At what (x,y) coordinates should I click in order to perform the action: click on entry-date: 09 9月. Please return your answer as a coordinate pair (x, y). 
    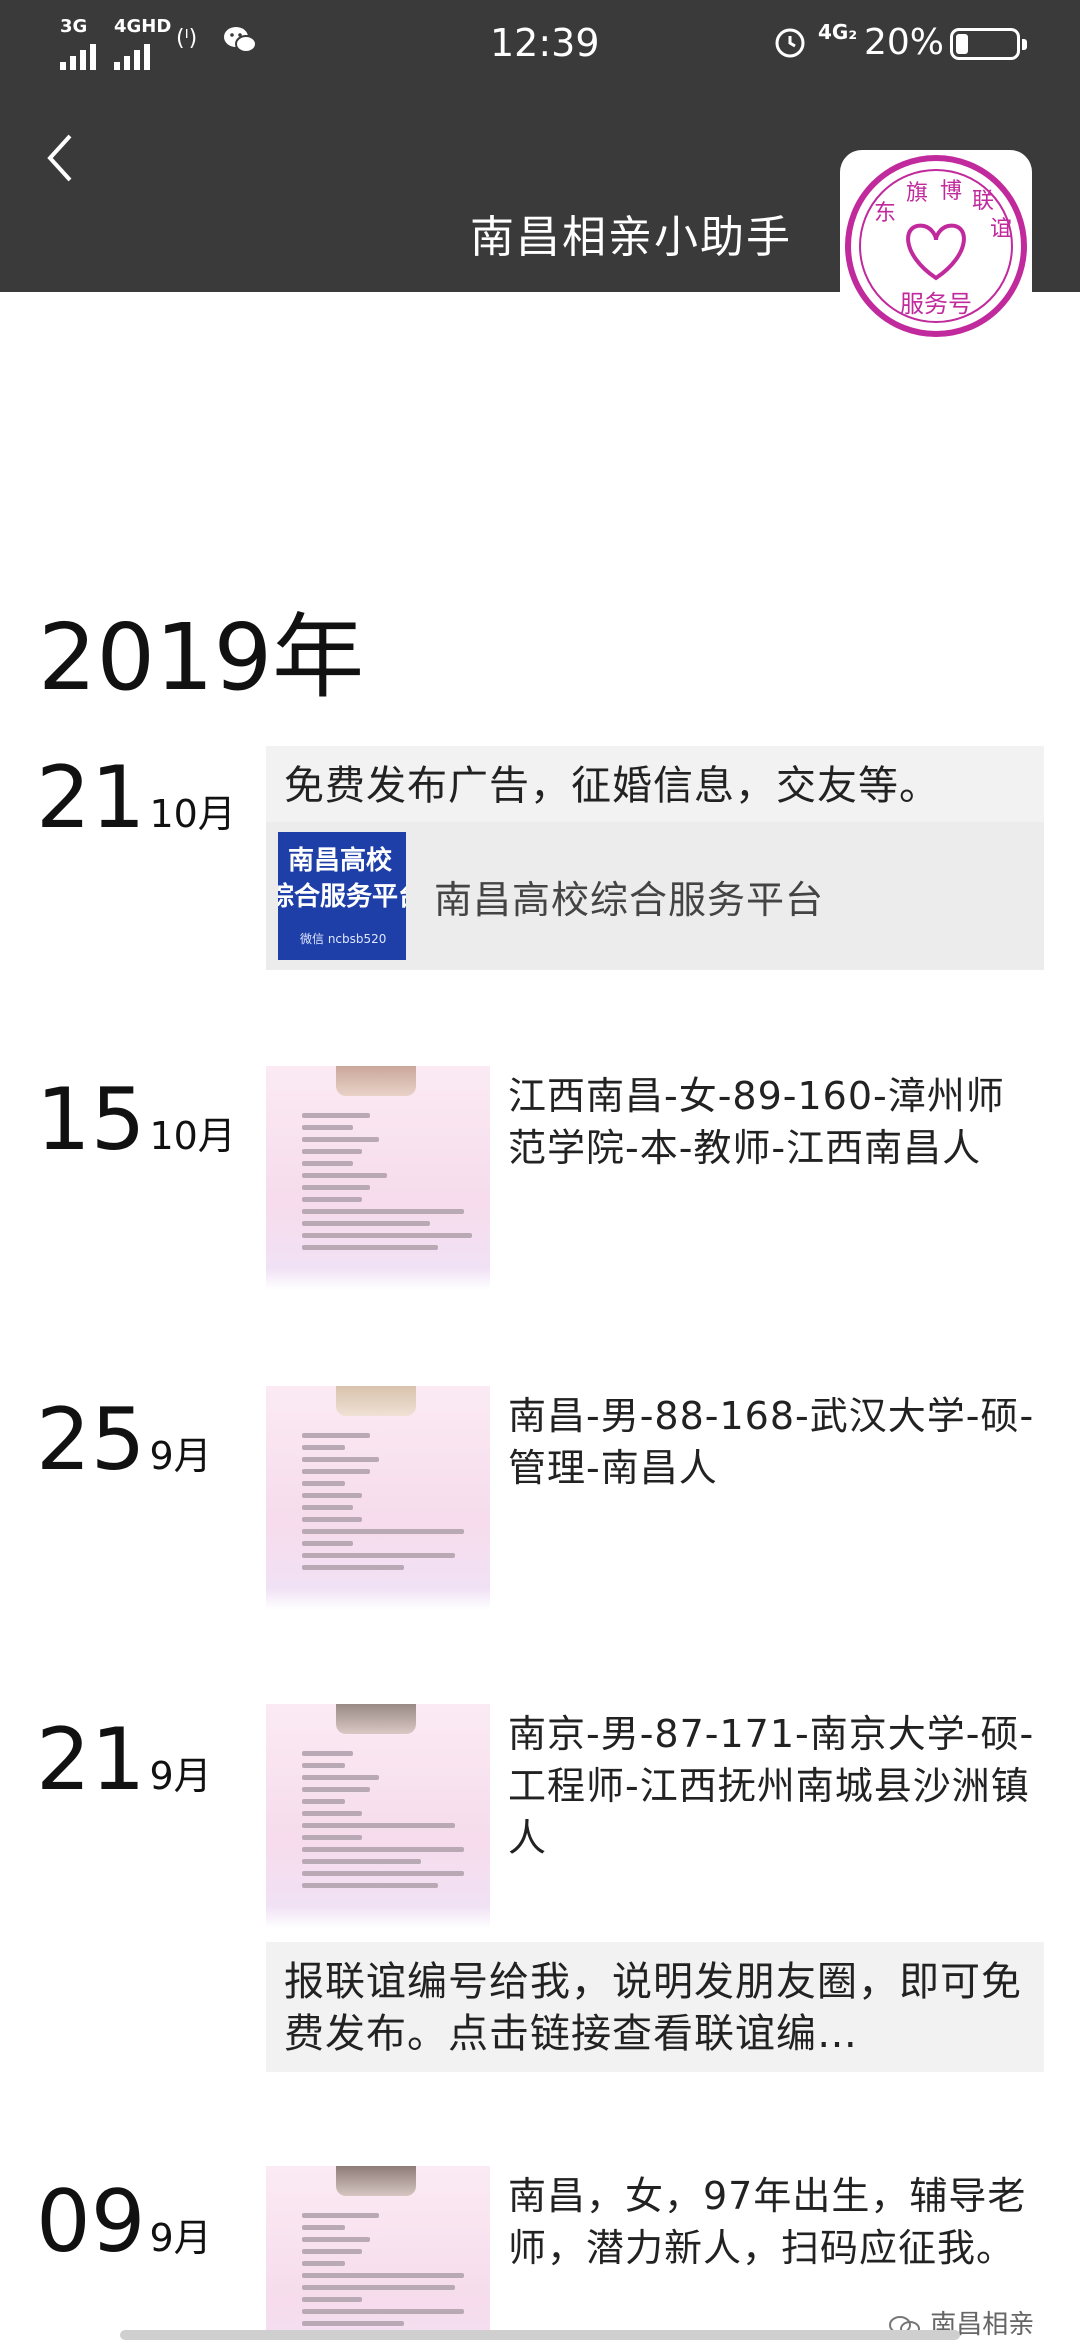
    Looking at the image, I should click on (124, 2222).